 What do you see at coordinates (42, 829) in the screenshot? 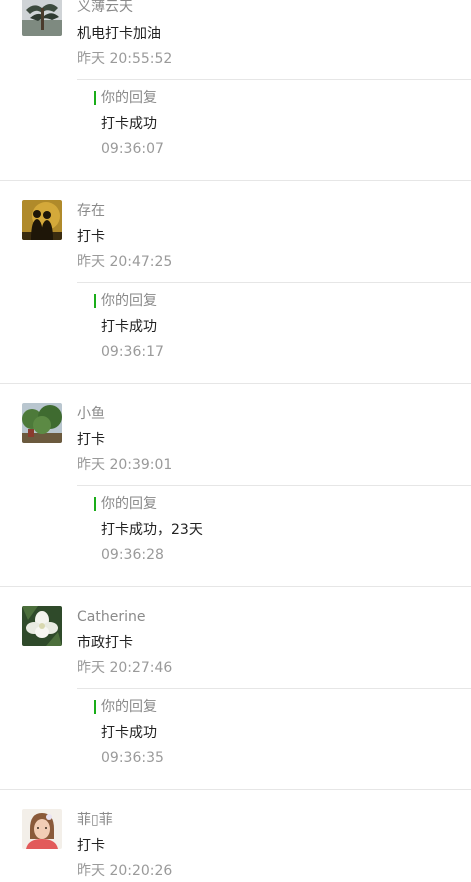
I see `girl-portrait-avatar` at bounding box center [42, 829].